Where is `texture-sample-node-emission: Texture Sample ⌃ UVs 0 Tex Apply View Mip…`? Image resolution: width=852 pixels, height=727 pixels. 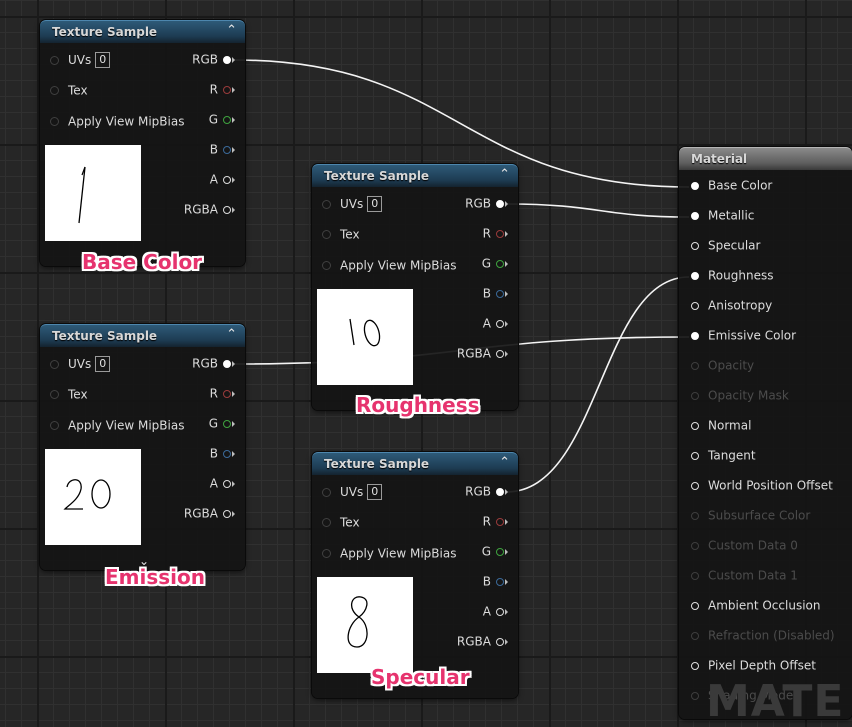 texture-sample-node-emission: Texture Sample ⌃ UVs 0 Tex Apply View Mip… is located at coordinates (142, 447).